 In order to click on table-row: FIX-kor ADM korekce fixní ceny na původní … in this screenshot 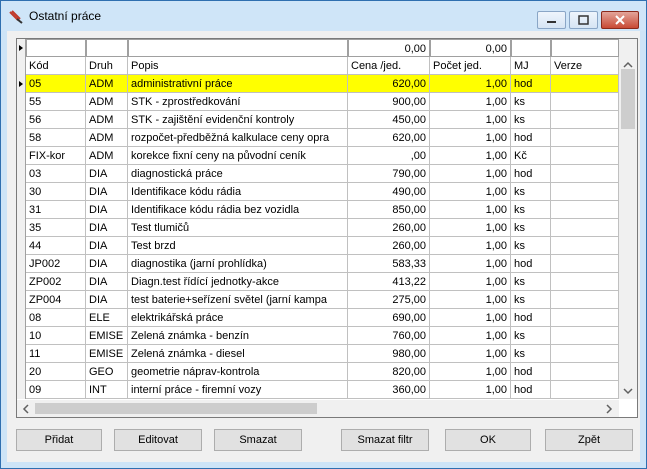, I will do `click(318, 156)`.